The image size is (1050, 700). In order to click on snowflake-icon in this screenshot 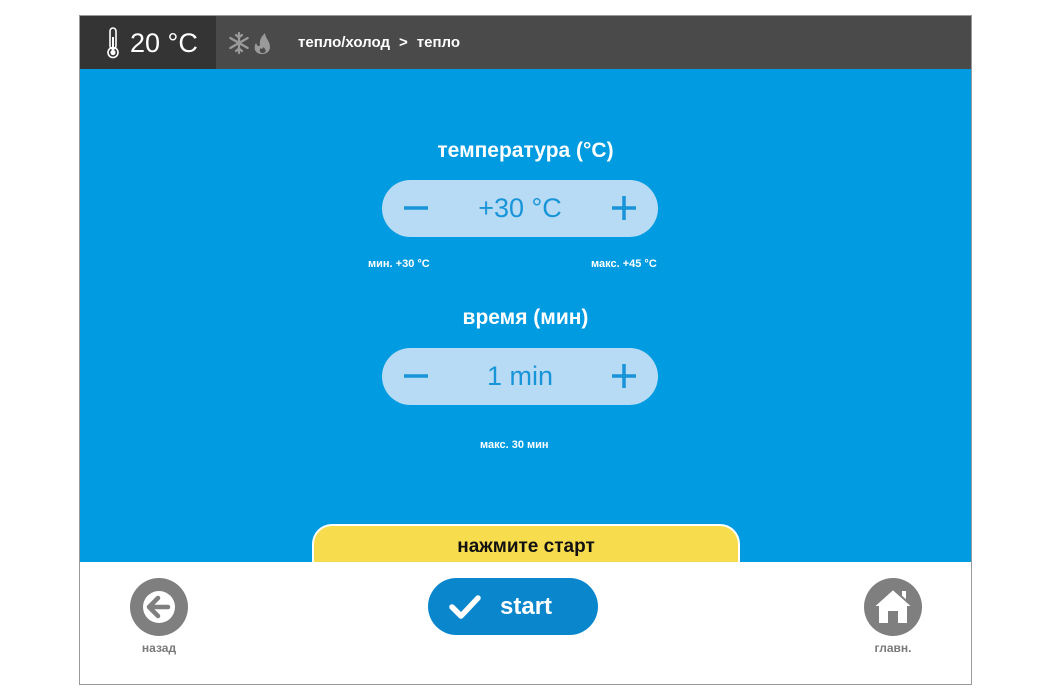, I will do `click(239, 43)`.